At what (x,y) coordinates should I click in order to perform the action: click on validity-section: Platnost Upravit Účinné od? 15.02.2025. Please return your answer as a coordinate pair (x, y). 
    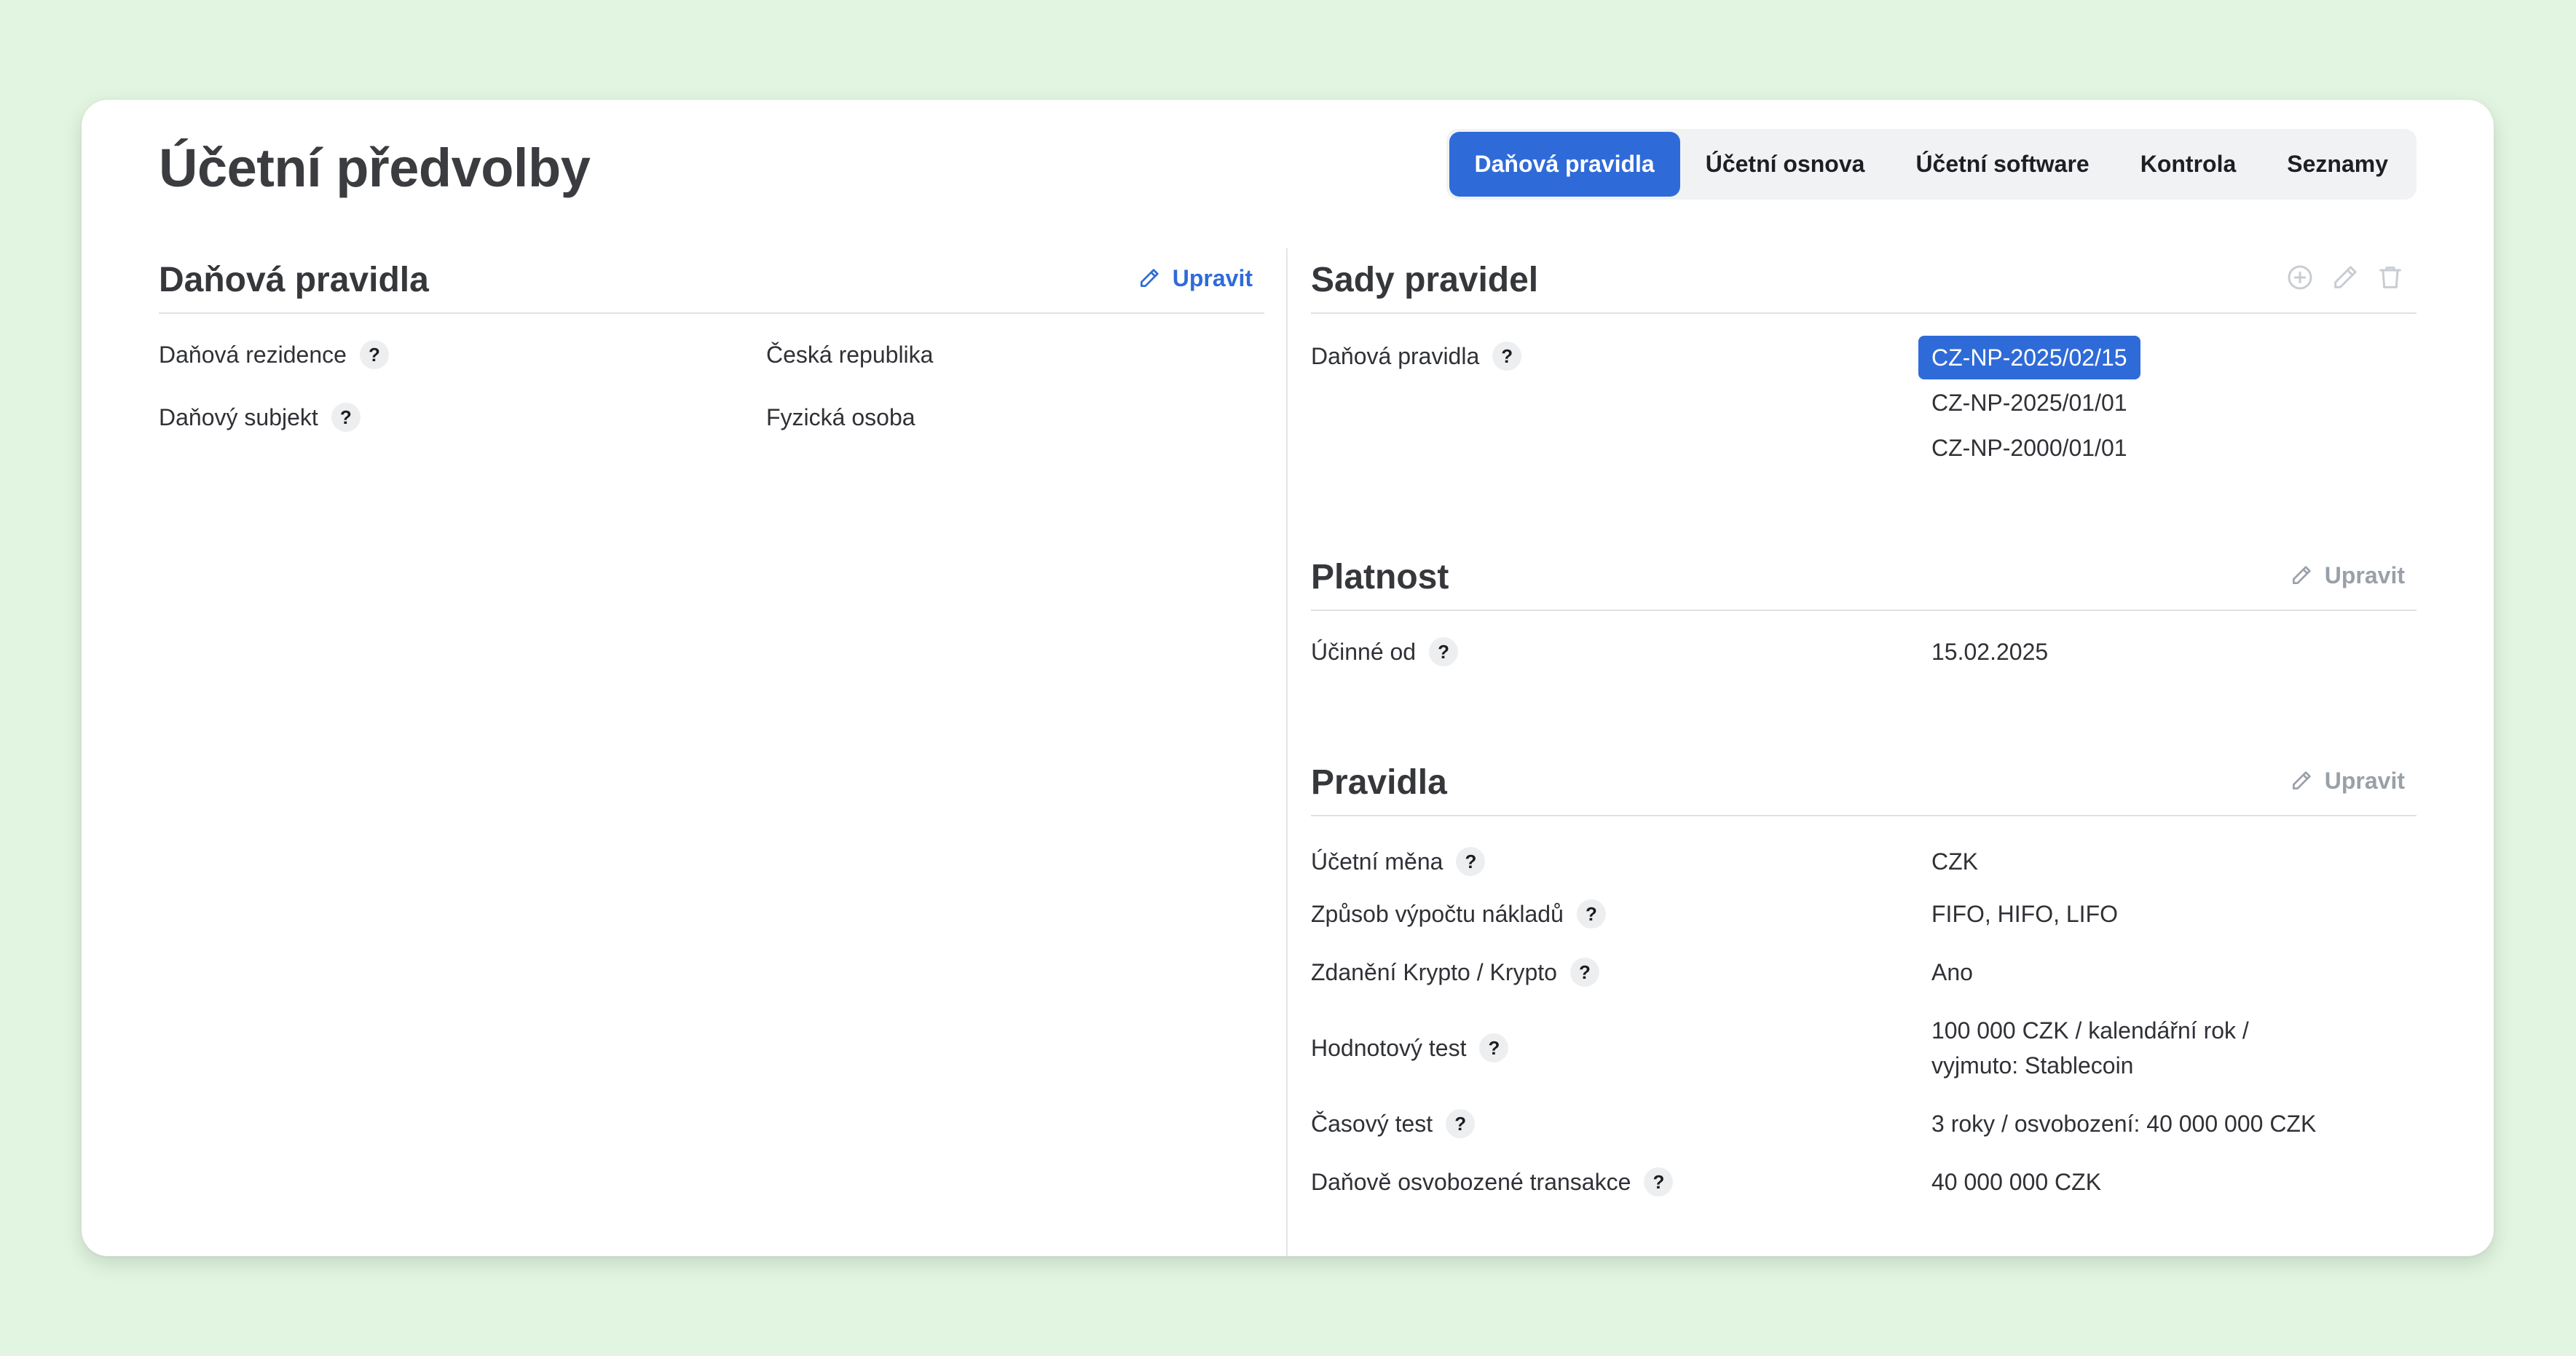
    Looking at the image, I should click on (1864, 605).